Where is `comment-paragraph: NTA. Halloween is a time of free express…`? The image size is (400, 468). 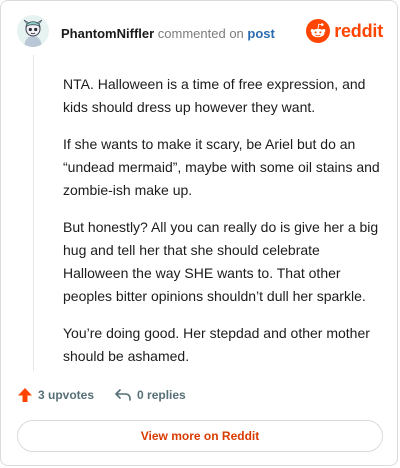 comment-paragraph: NTA. Halloween is a time of free express… is located at coordinates (214, 95).